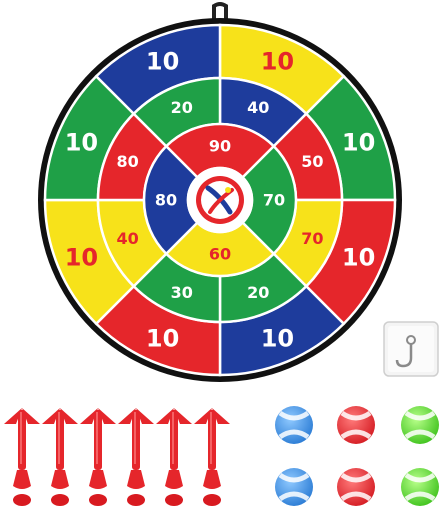 This screenshot has height=512, width=442. I want to click on bullseye-logo-icon, so click(220, 200).